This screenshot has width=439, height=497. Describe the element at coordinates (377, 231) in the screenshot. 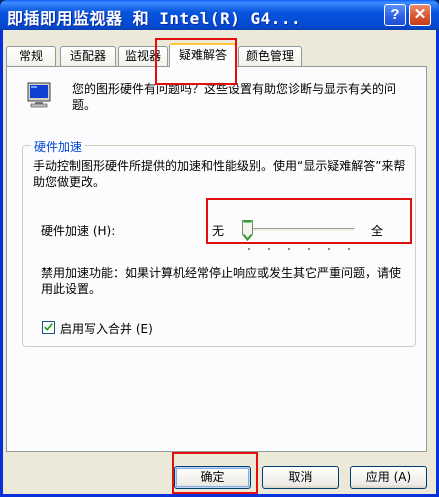

I see `slider-max-label: 全` at that location.